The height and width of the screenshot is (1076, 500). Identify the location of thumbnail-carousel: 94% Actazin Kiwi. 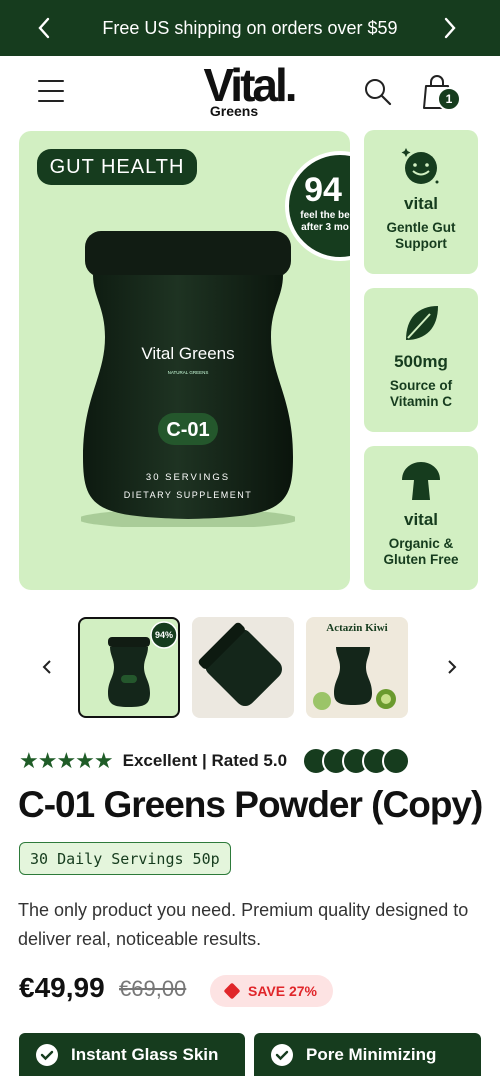
(250, 668).